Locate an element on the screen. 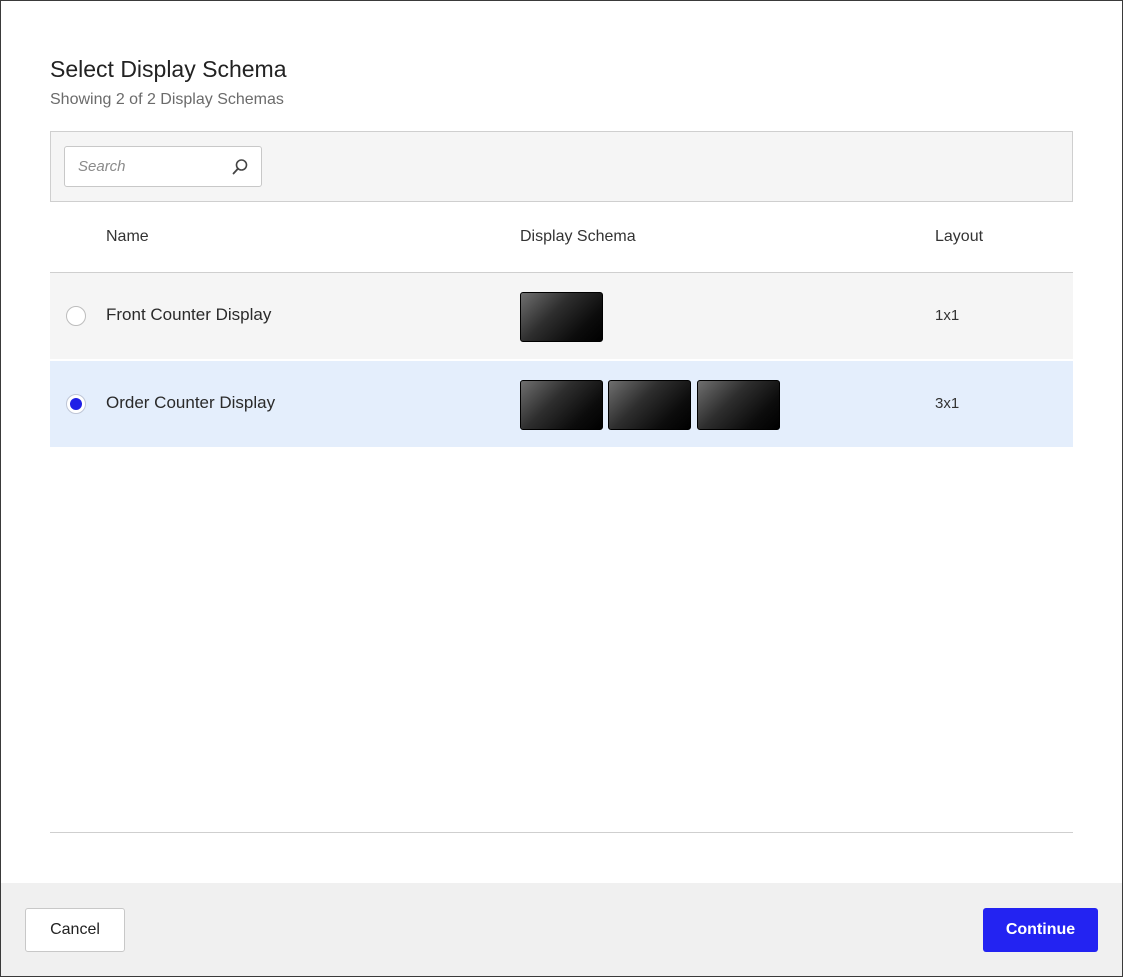 The height and width of the screenshot is (977, 1123). column-header-layout: Layout is located at coordinates (959, 237).